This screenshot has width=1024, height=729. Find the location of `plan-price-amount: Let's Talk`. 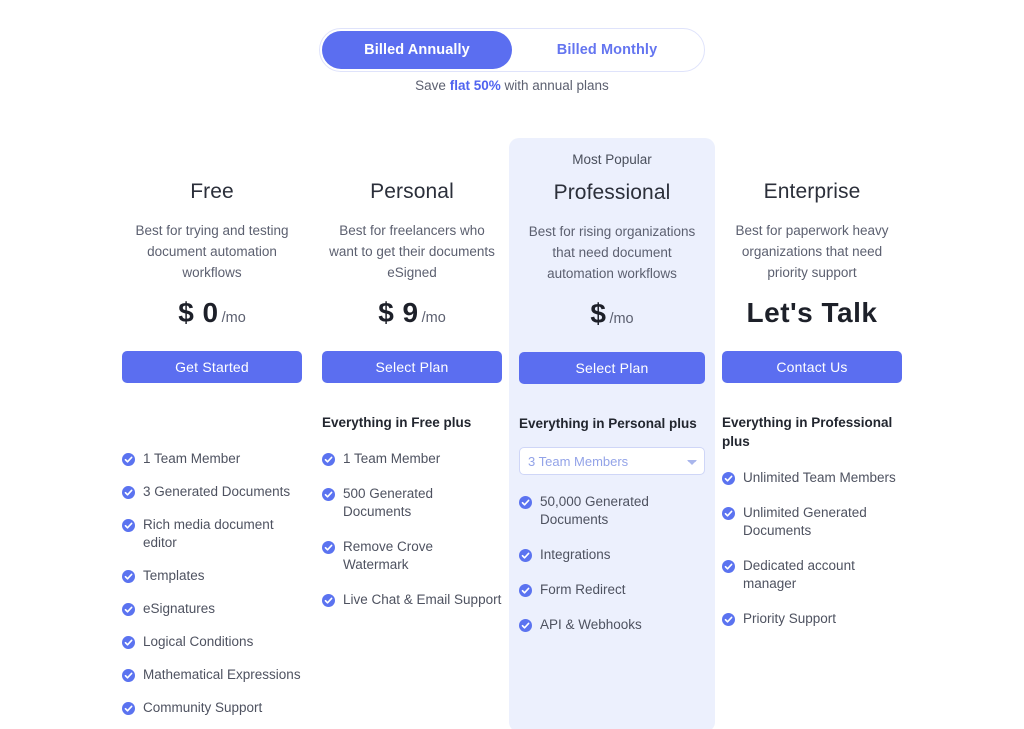

plan-price-amount: Let's Talk is located at coordinates (812, 312).